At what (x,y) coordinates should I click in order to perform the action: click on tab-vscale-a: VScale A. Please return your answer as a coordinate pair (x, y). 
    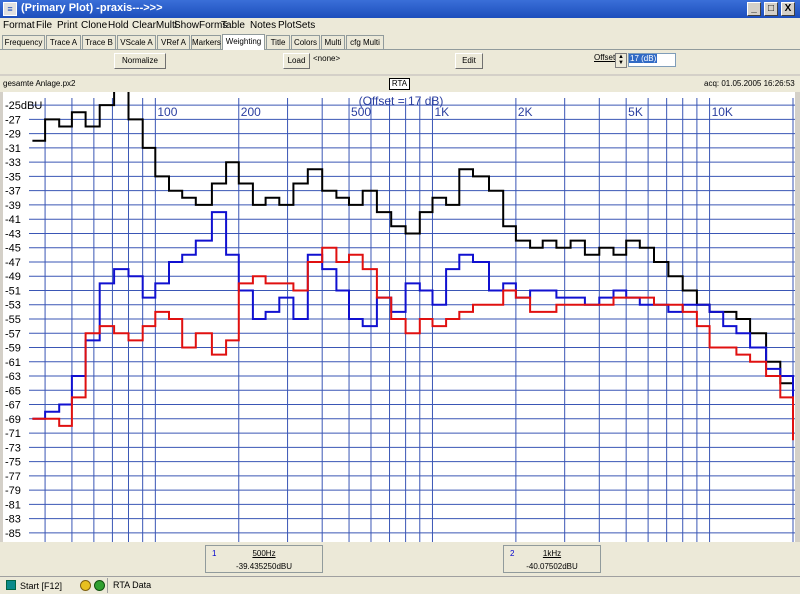
    Looking at the image, I should click on (136, 42).